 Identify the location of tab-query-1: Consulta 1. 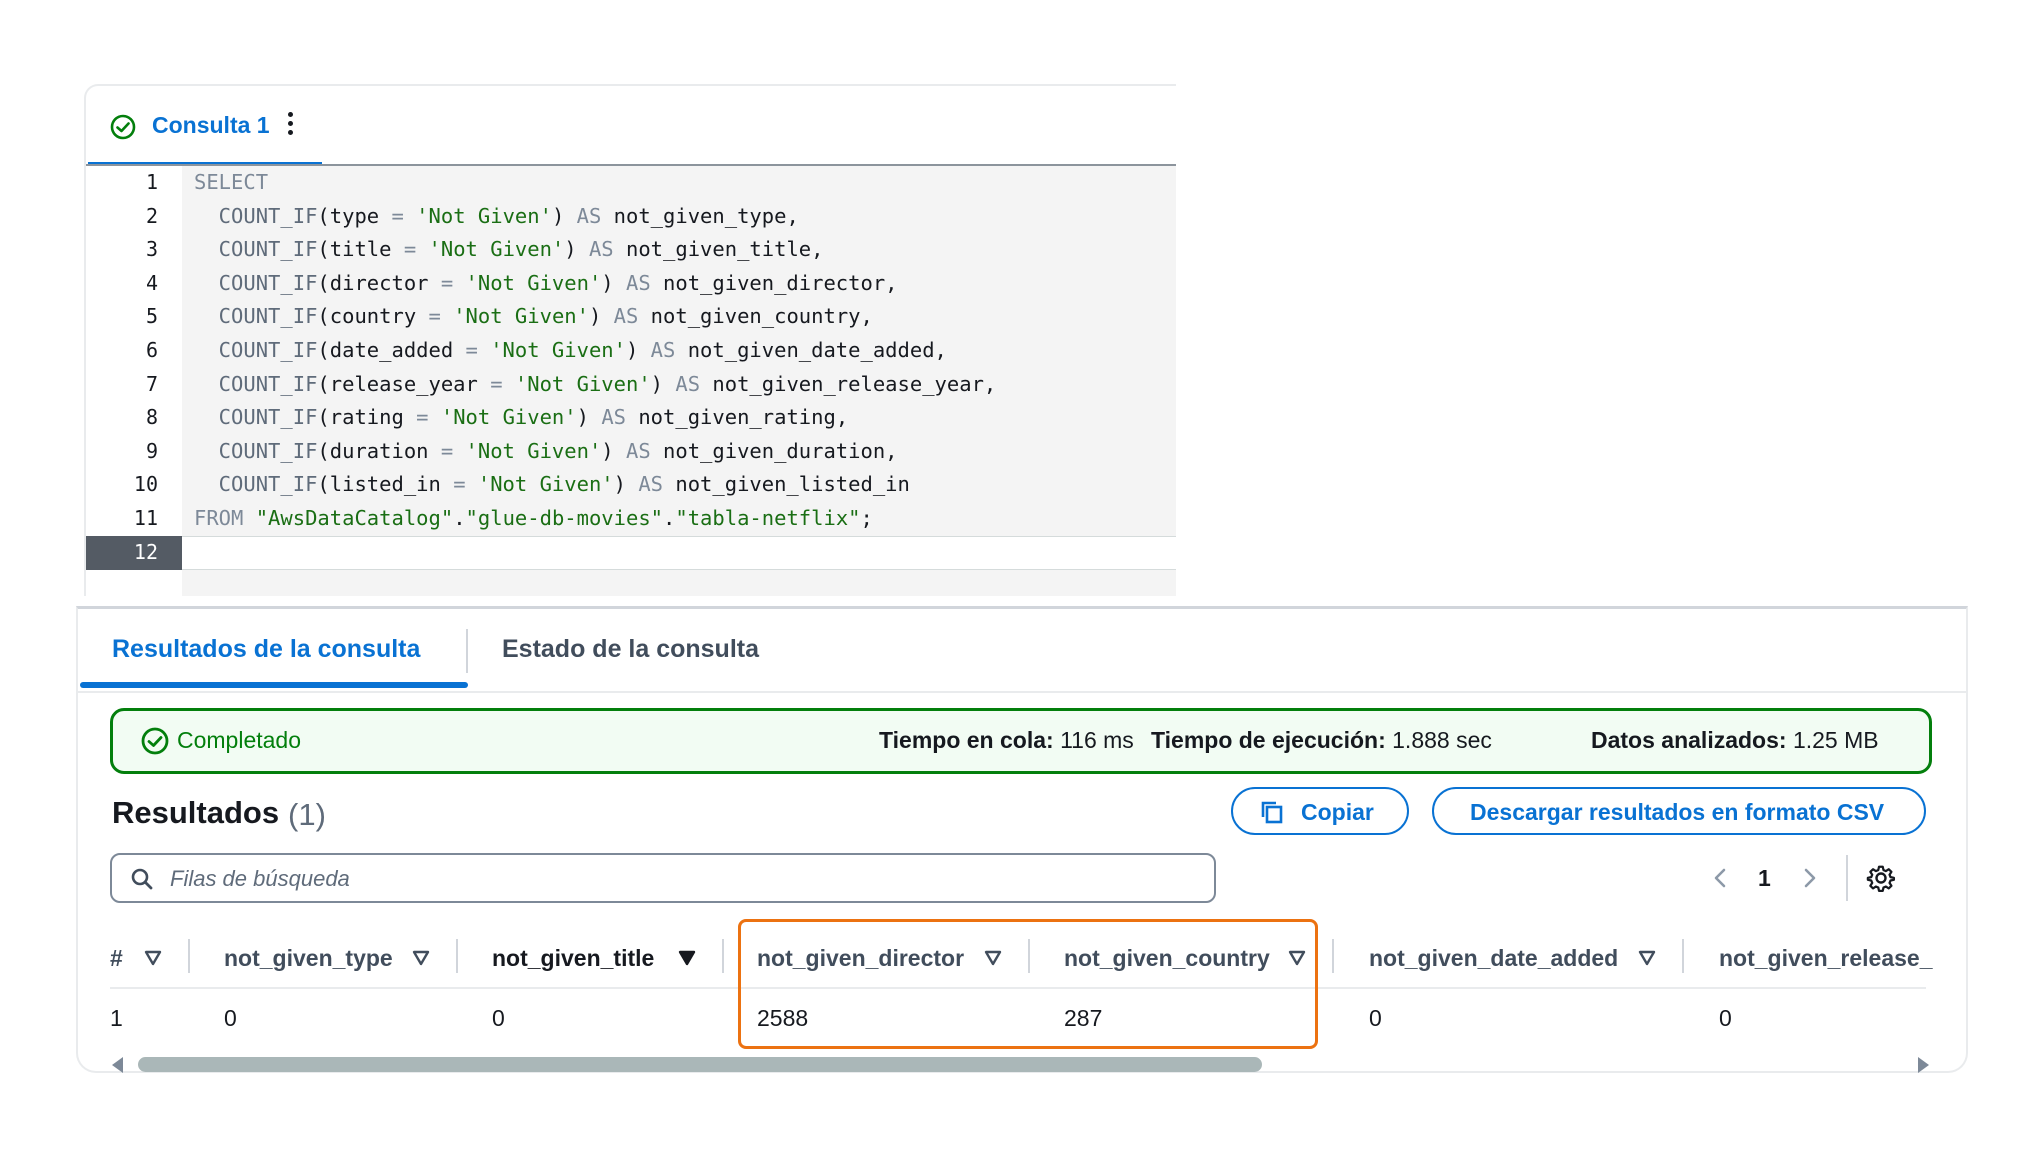
(205, 126).